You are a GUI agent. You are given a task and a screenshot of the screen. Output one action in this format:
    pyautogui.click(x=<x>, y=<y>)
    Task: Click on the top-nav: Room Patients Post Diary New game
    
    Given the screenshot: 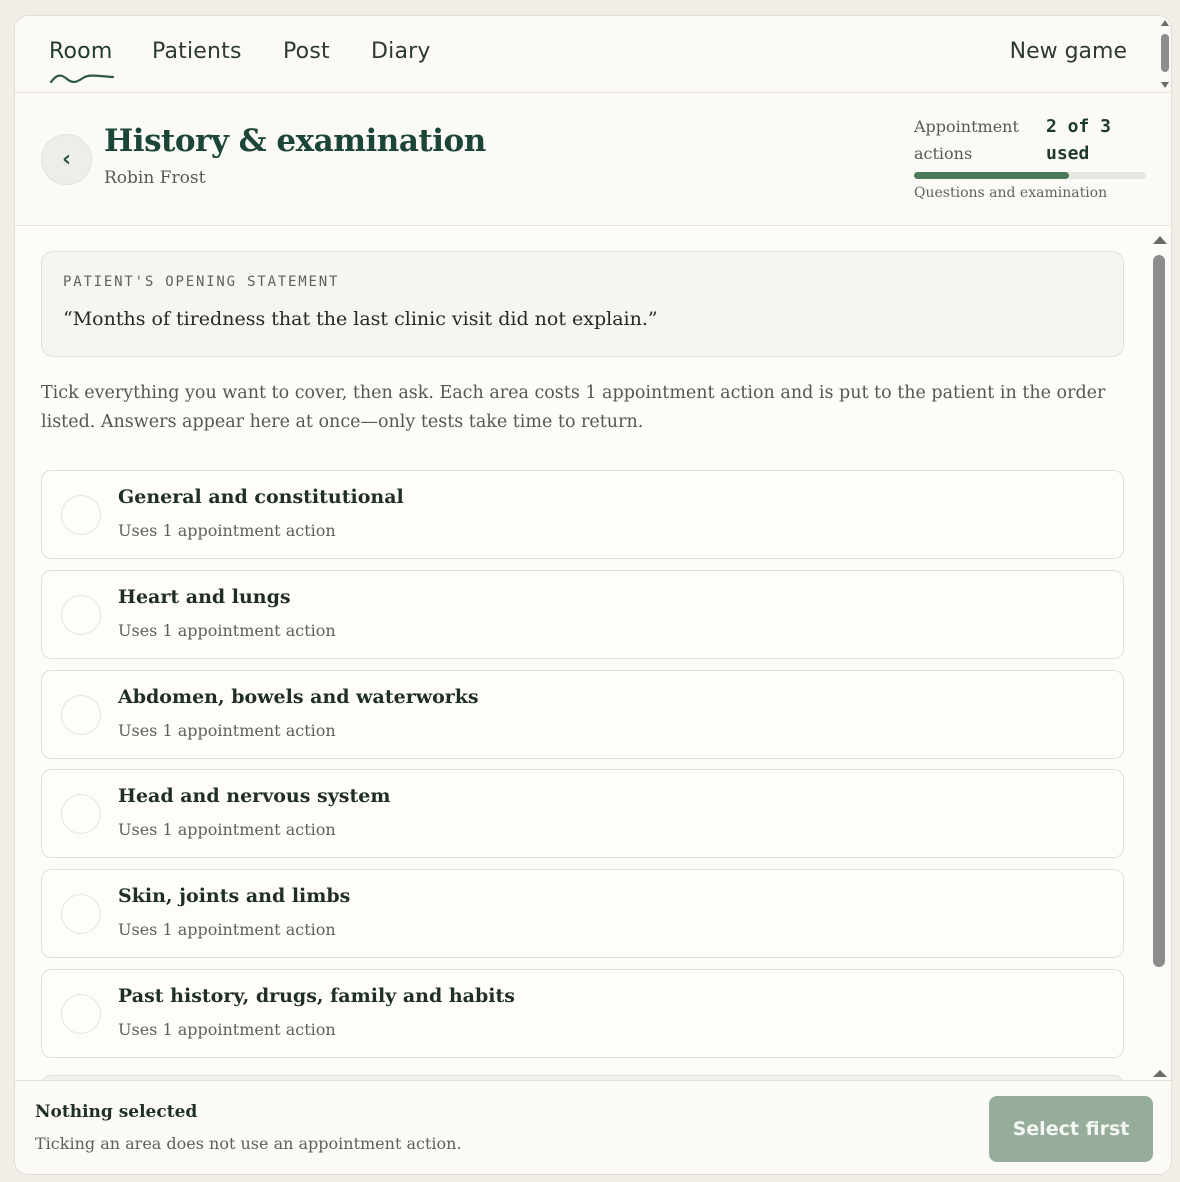 What is the action you would take?
    pyautogui.click(x=593, y=54)
    